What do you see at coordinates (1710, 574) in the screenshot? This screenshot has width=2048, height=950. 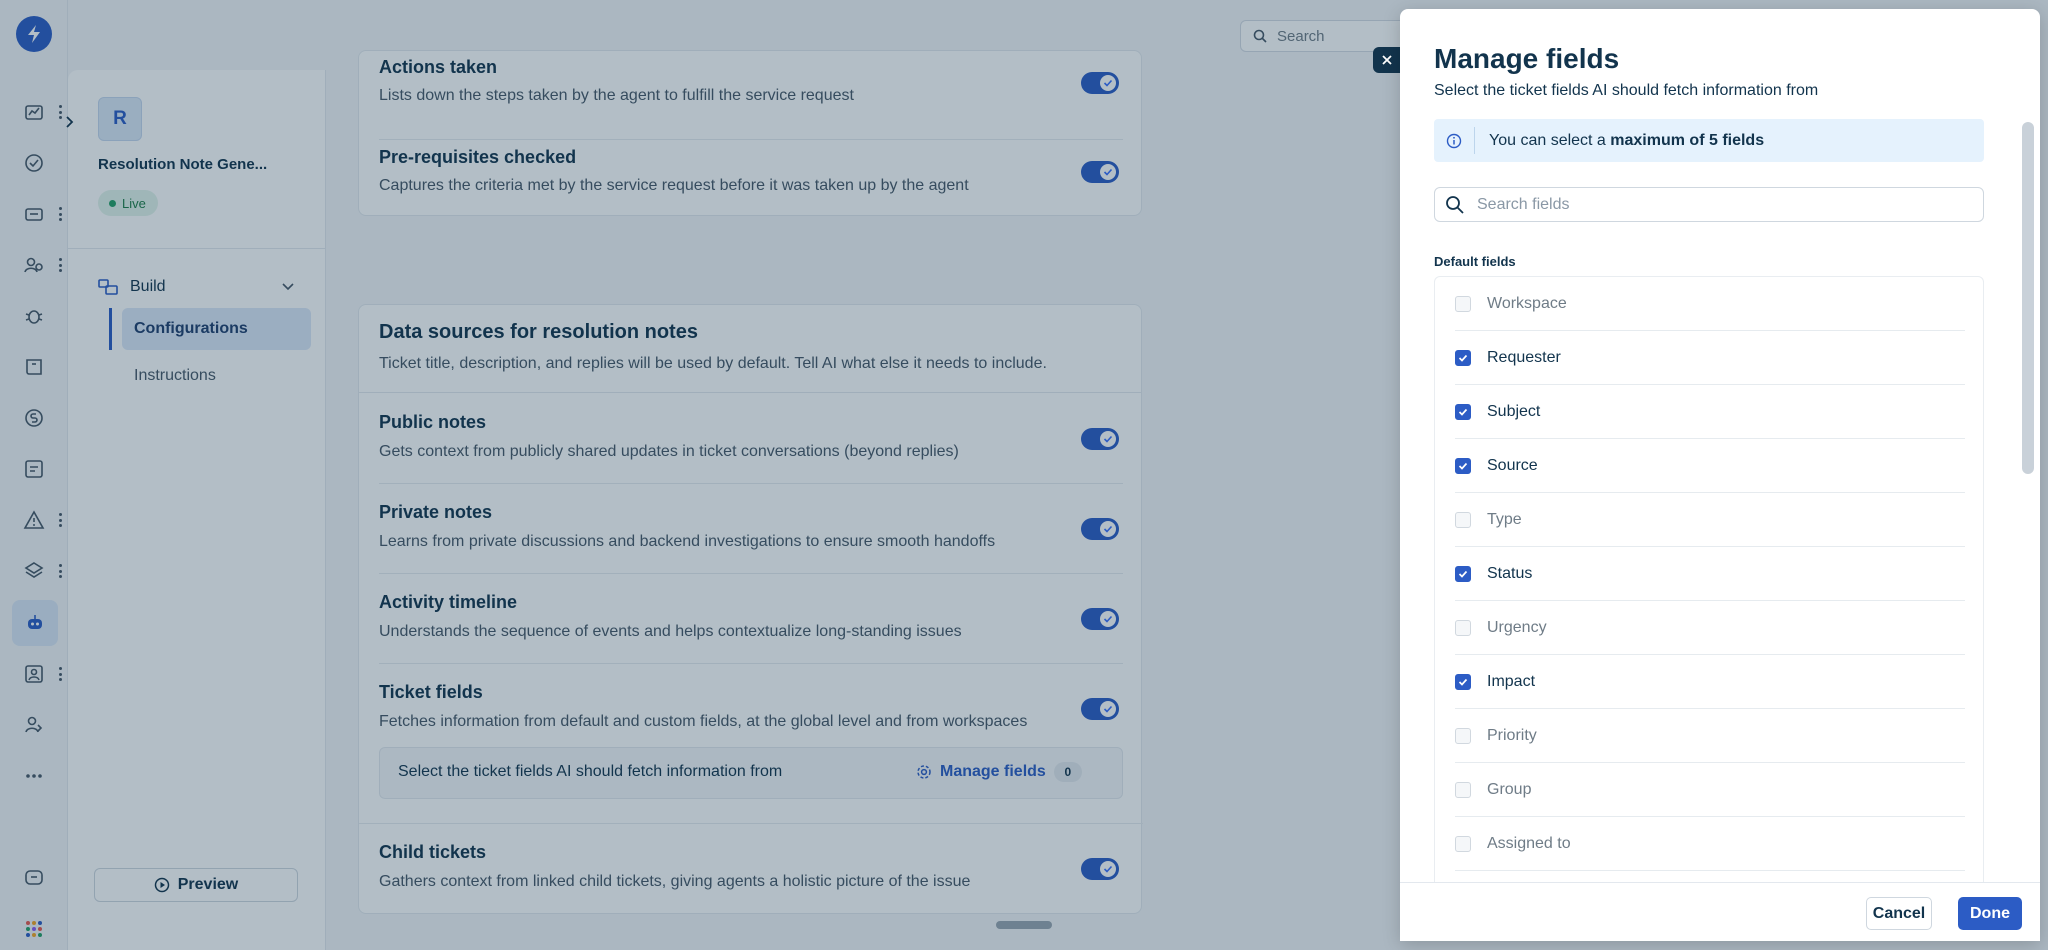 I see `field-row: Status` at bounding box center [1710, 574].